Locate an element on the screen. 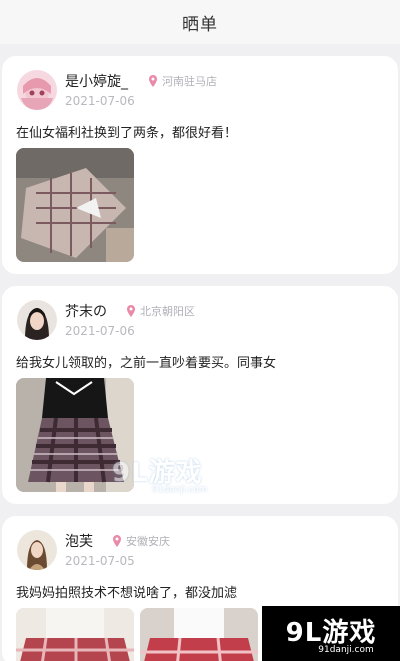 The width and height of the screenshot is (400, 661). post-text: 在仙女福利社换到了两条，都很好看！ is located at coordinates (127, 133).